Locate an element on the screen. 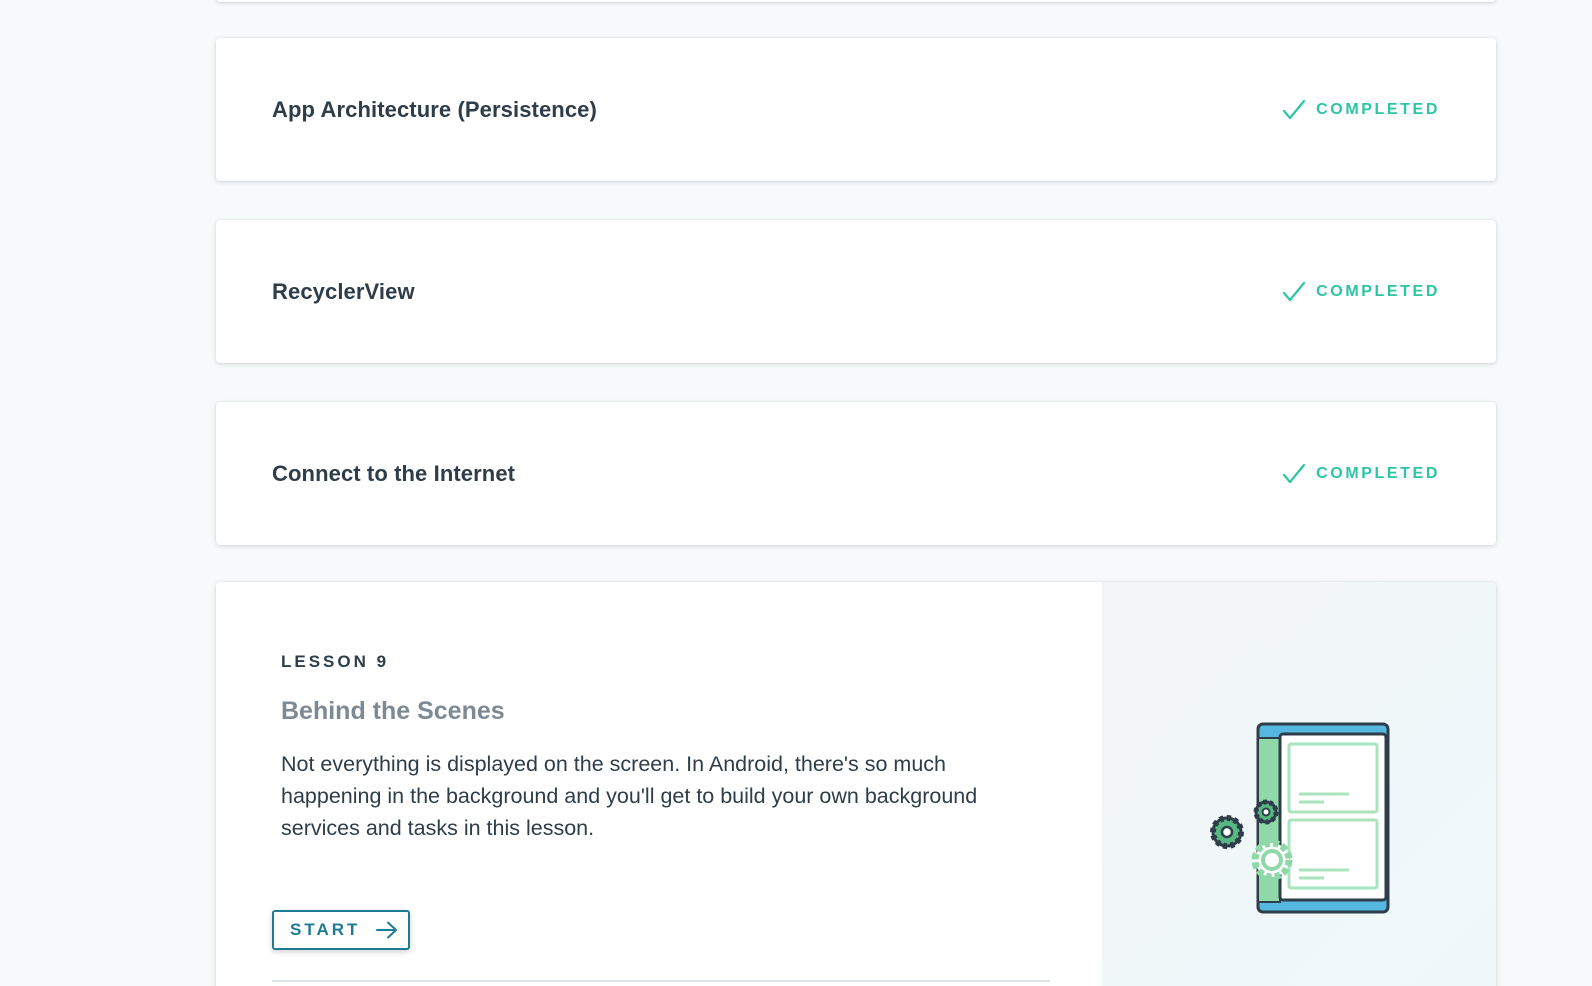 The width and height of the screenshot is (1592, 986). lesson-card-recyclerview: RecyclerView COMPLETED is located at coordinates (856, 291).